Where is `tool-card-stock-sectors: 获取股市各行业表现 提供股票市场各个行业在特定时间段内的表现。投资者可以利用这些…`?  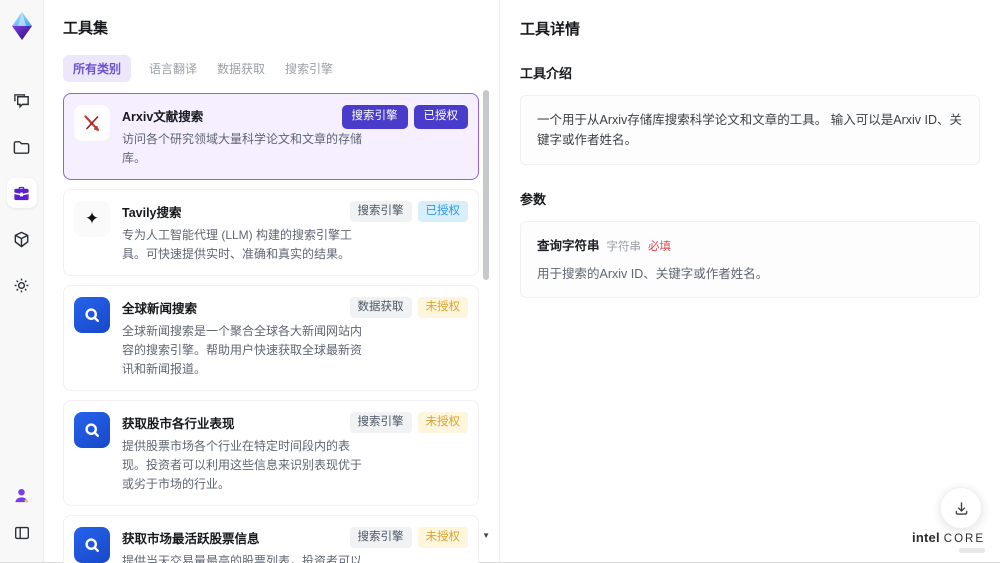
tool-card-stock-sectors: 获取股市各行业表现 提供股票市场各个行业在特定时间段内的表现。投资者可以利用这些… is located at coordinates (271, 452).